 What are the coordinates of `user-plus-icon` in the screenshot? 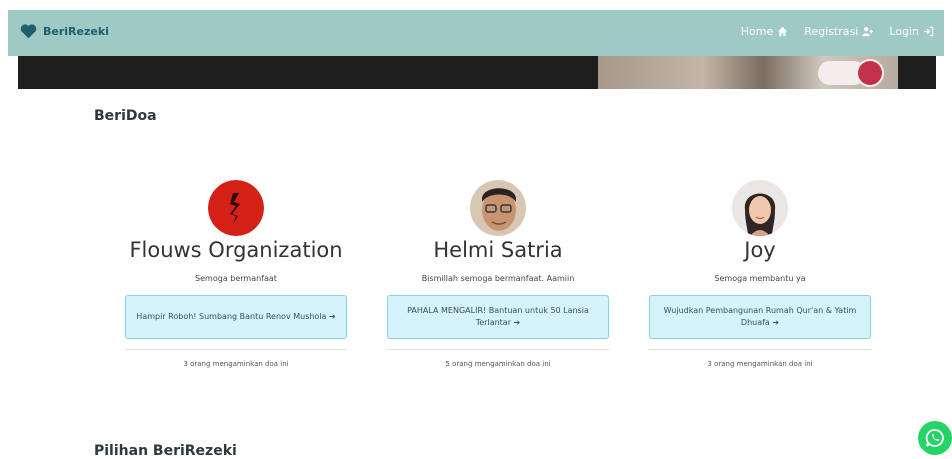 It's located at (868, 32).